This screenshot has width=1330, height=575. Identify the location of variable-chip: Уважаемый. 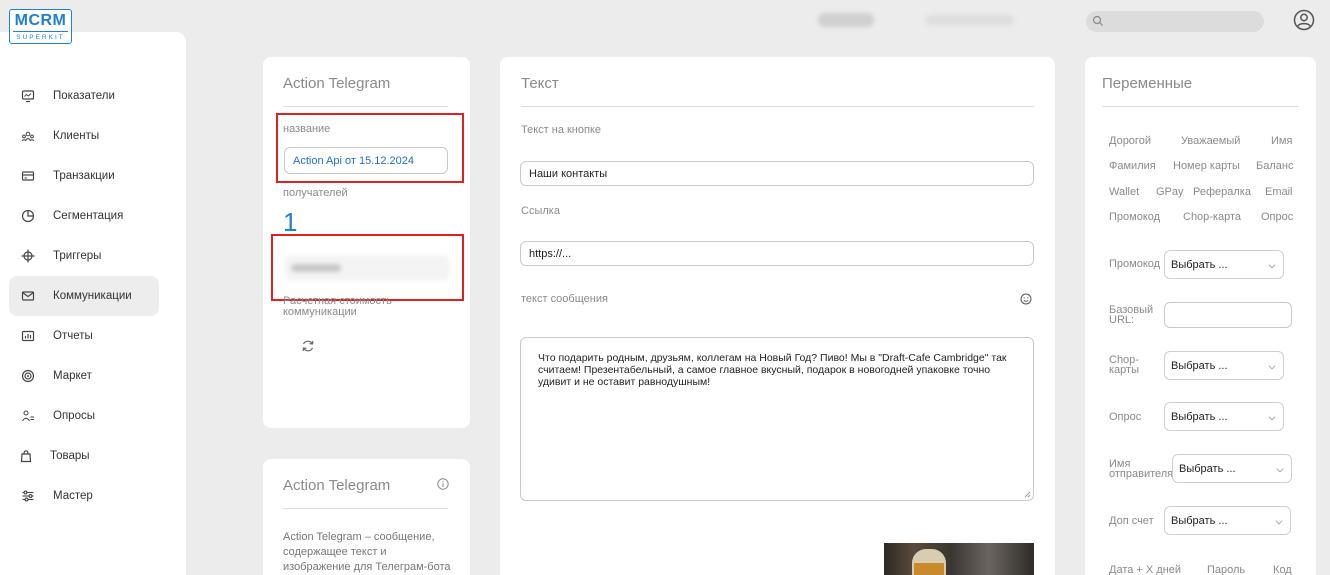
(1210, 141).